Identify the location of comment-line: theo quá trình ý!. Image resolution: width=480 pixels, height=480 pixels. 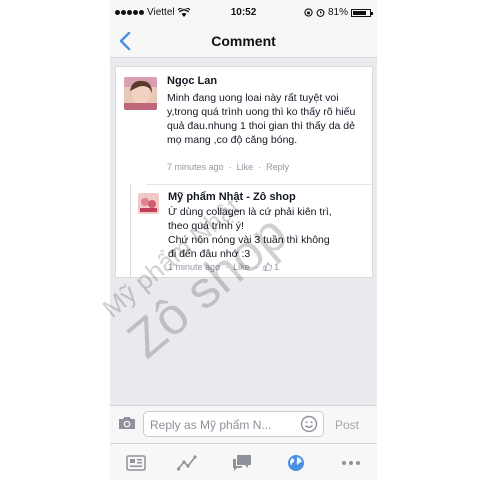
(206, 226).